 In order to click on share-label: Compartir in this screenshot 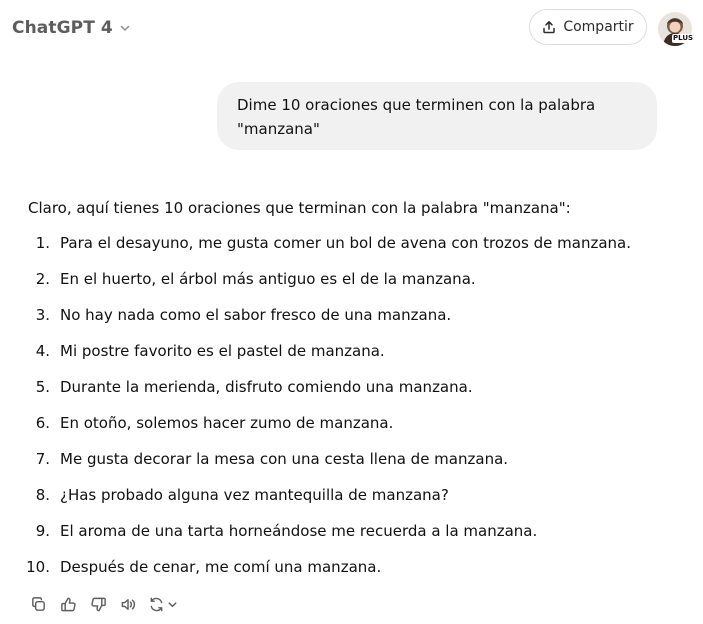, I will do `click(598, 27)`.